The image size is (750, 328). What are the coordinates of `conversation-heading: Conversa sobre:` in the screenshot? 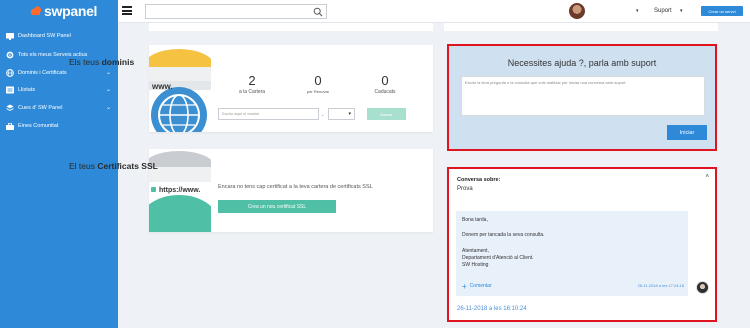 It's located at (479, 180).